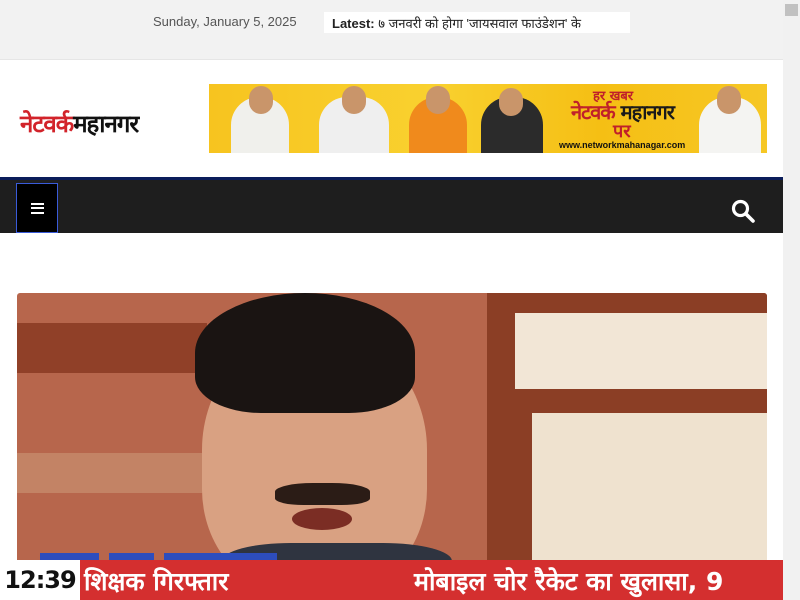 Image resolution: width=800 pixels, height=600 pixels. What do you see at coordinates (106, 124) in the screenshot?
I see `logo-text-dark: महानगर` at bounding box center [106, 124].